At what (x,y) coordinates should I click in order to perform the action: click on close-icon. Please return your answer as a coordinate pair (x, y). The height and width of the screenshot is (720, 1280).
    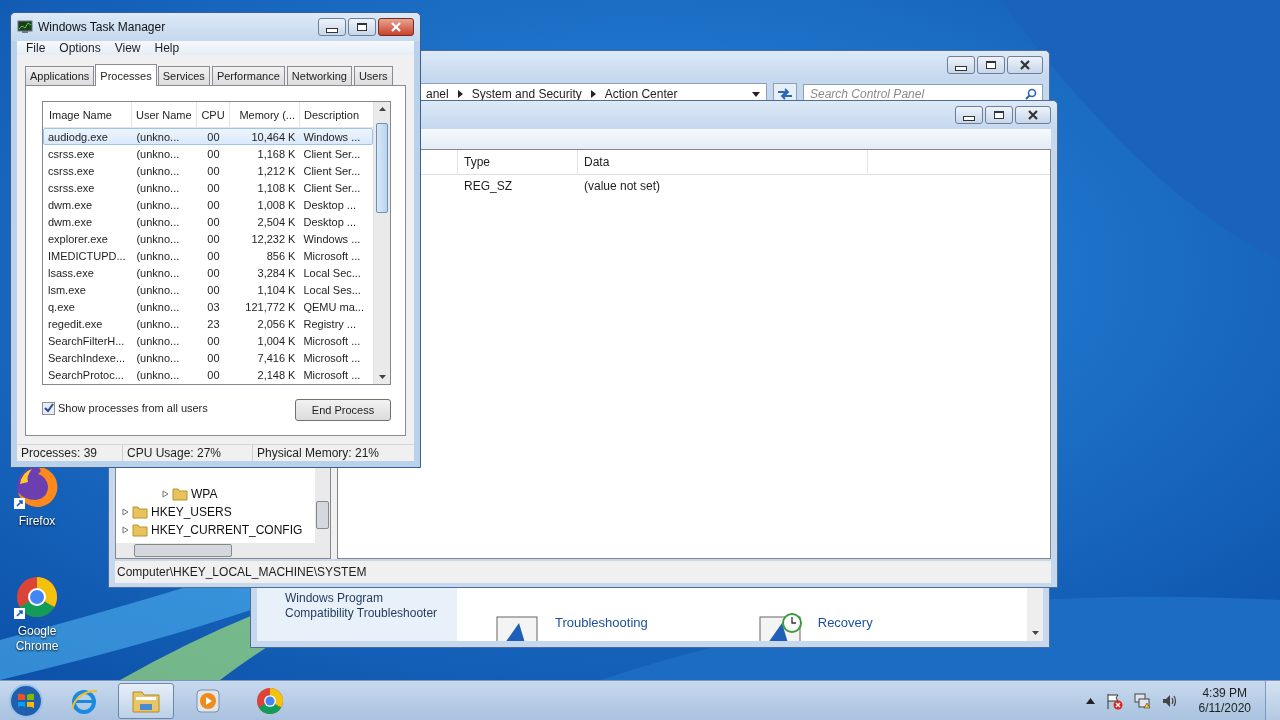
    Looking at the image, I should click on (396, 27).